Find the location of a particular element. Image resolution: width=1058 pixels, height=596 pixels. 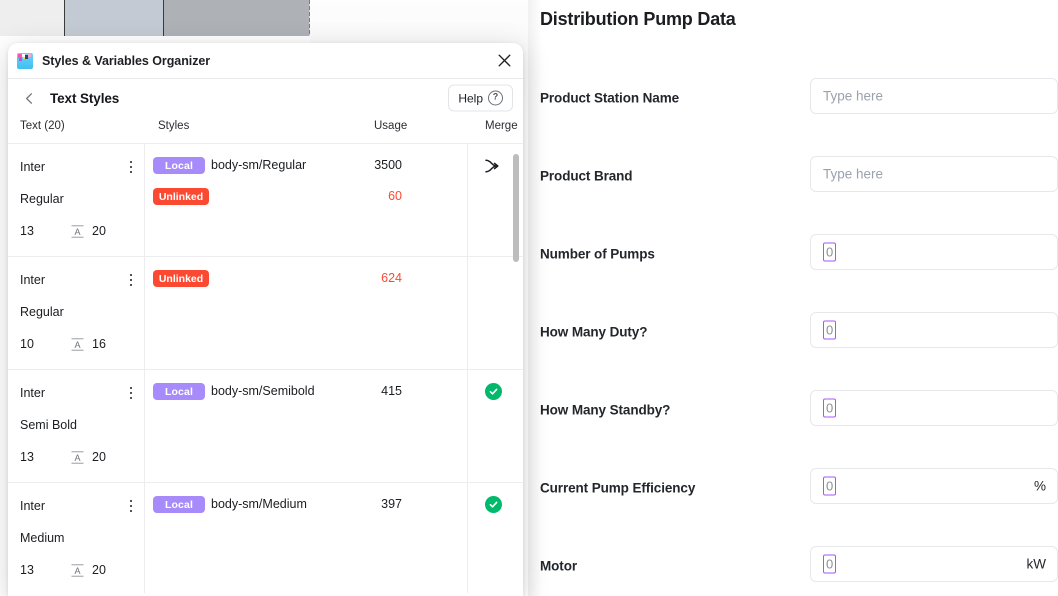

style-name-label: body-sm/Semibold is located at coordinates (263, 391).